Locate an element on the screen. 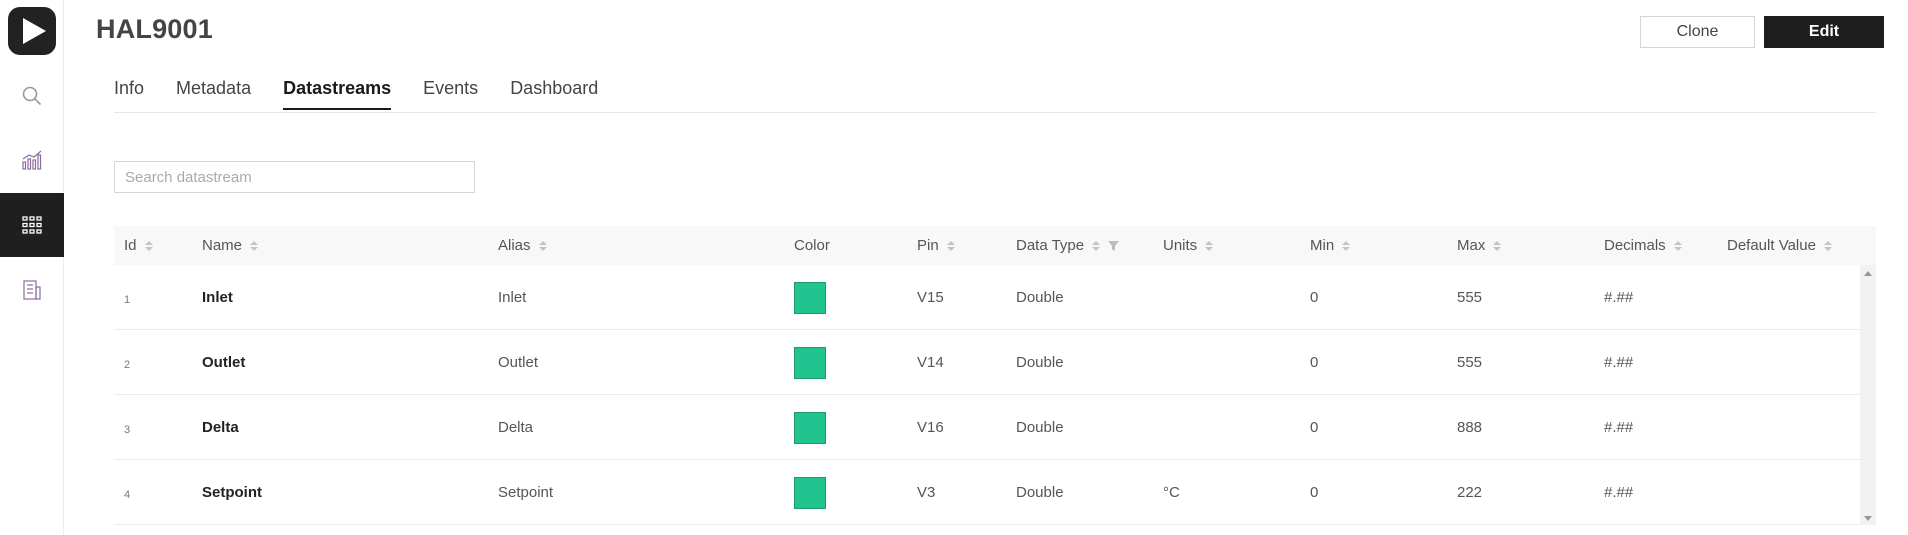  filter-icon is located at coordinates (1114, 245).